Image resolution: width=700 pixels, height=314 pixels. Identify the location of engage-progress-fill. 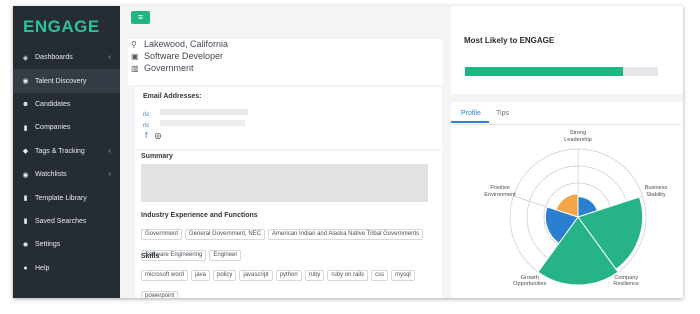
(544, 71).